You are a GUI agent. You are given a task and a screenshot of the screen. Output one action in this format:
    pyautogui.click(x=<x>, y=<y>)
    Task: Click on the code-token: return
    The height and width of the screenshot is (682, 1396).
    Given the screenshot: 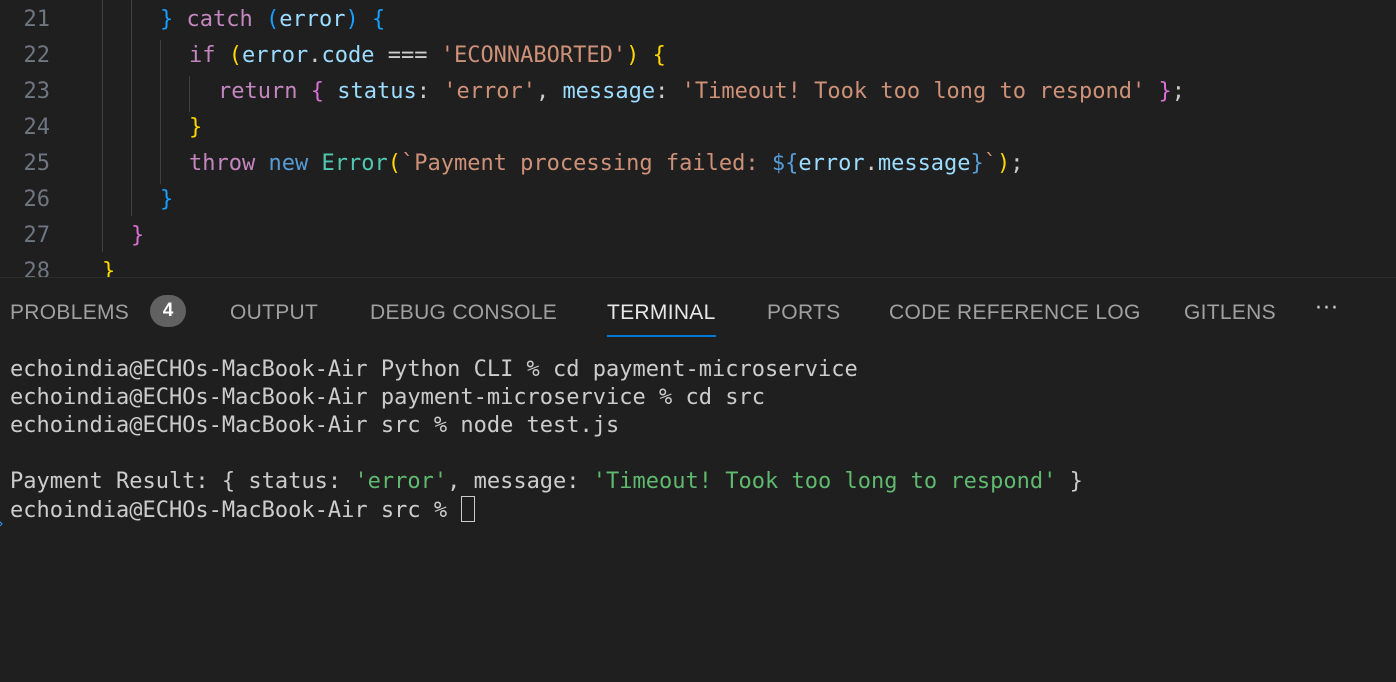 What is the action you would take?
    pyautogui.click(x=258, y=91)
    